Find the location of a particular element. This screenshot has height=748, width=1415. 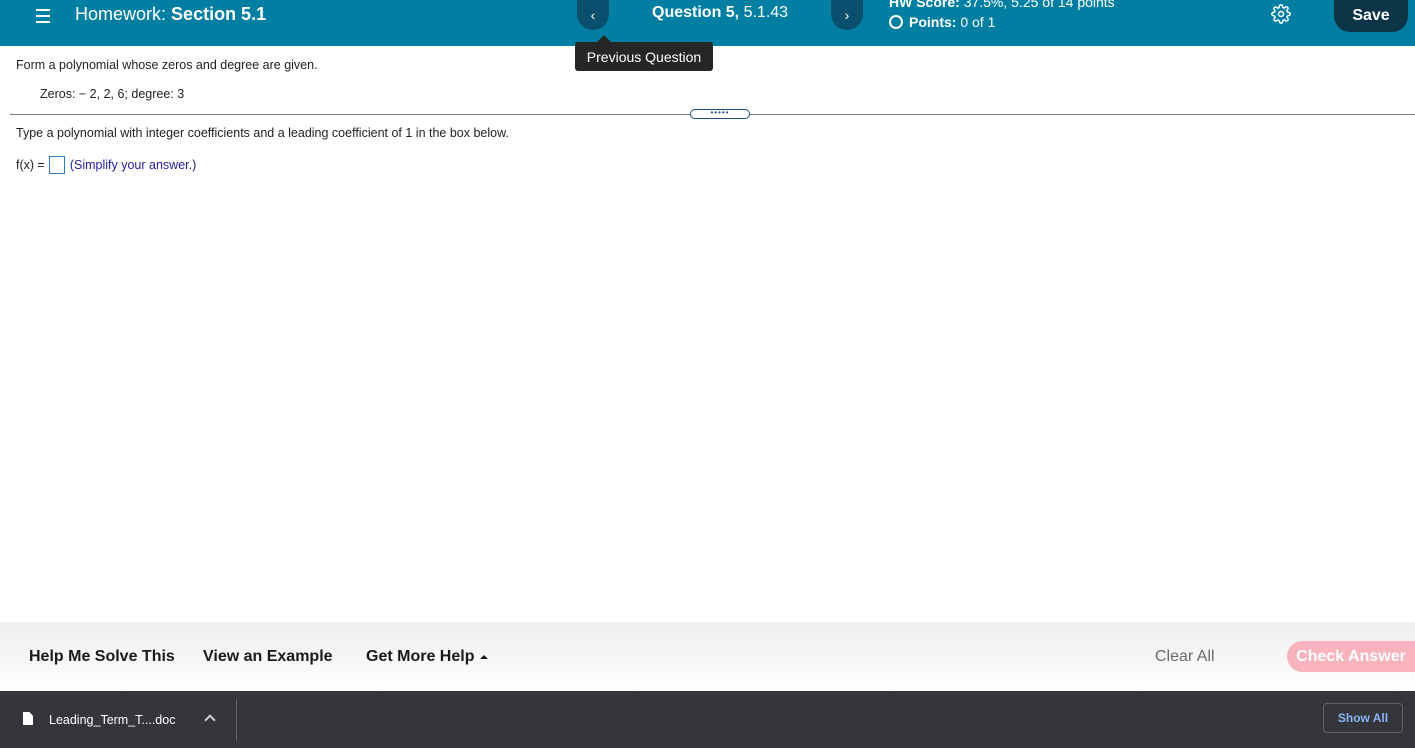

download-file-name: Leading_Term_T....doc is located at coordinates (112, 720).